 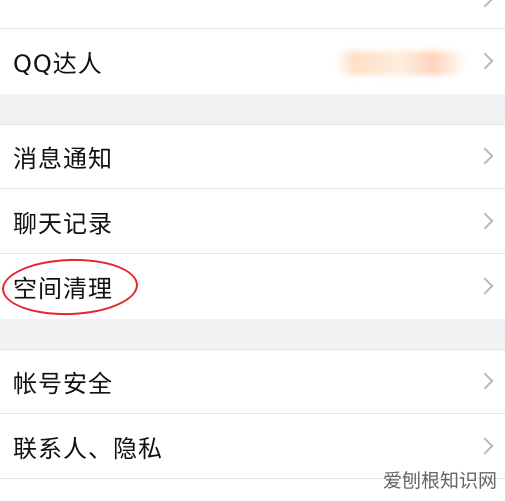 I want to click on blurred-value, so click(x=401, y=62).